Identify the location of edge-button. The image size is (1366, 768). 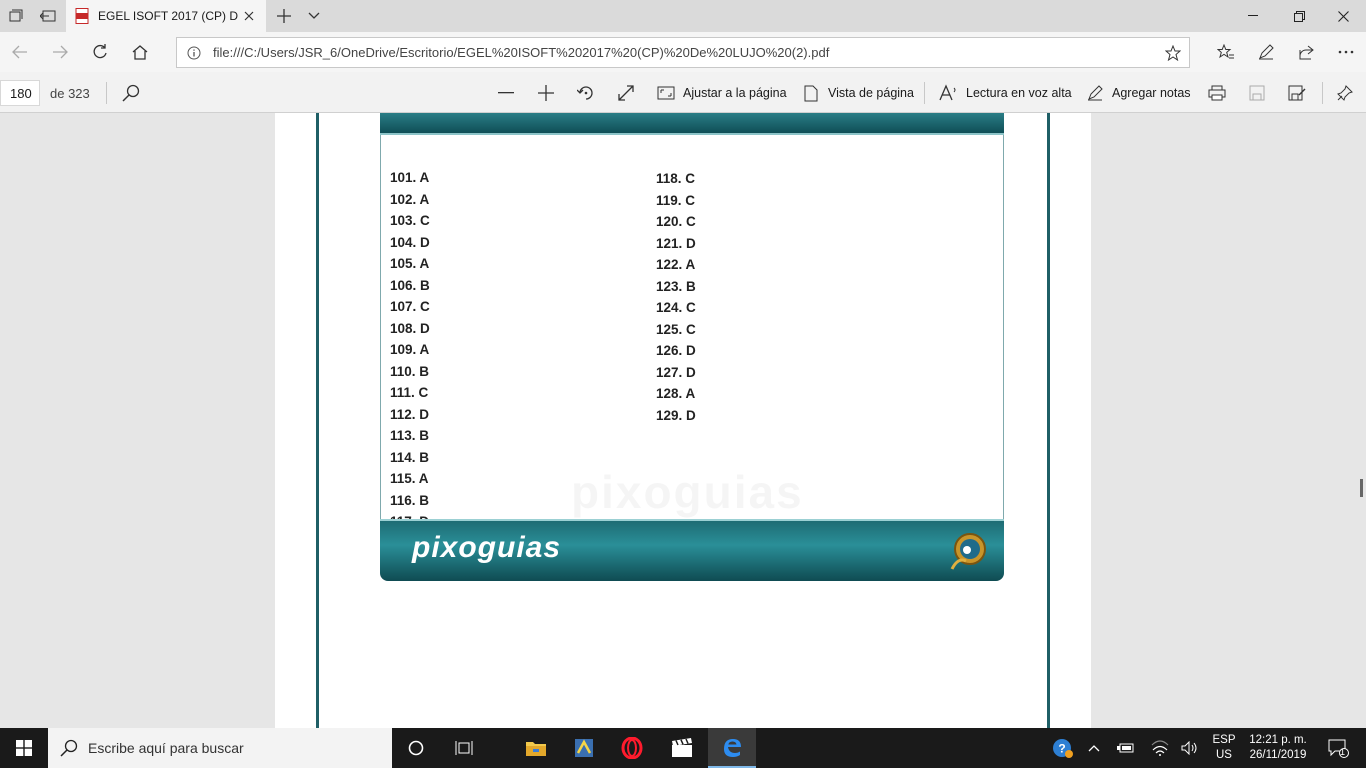
(732, 748).